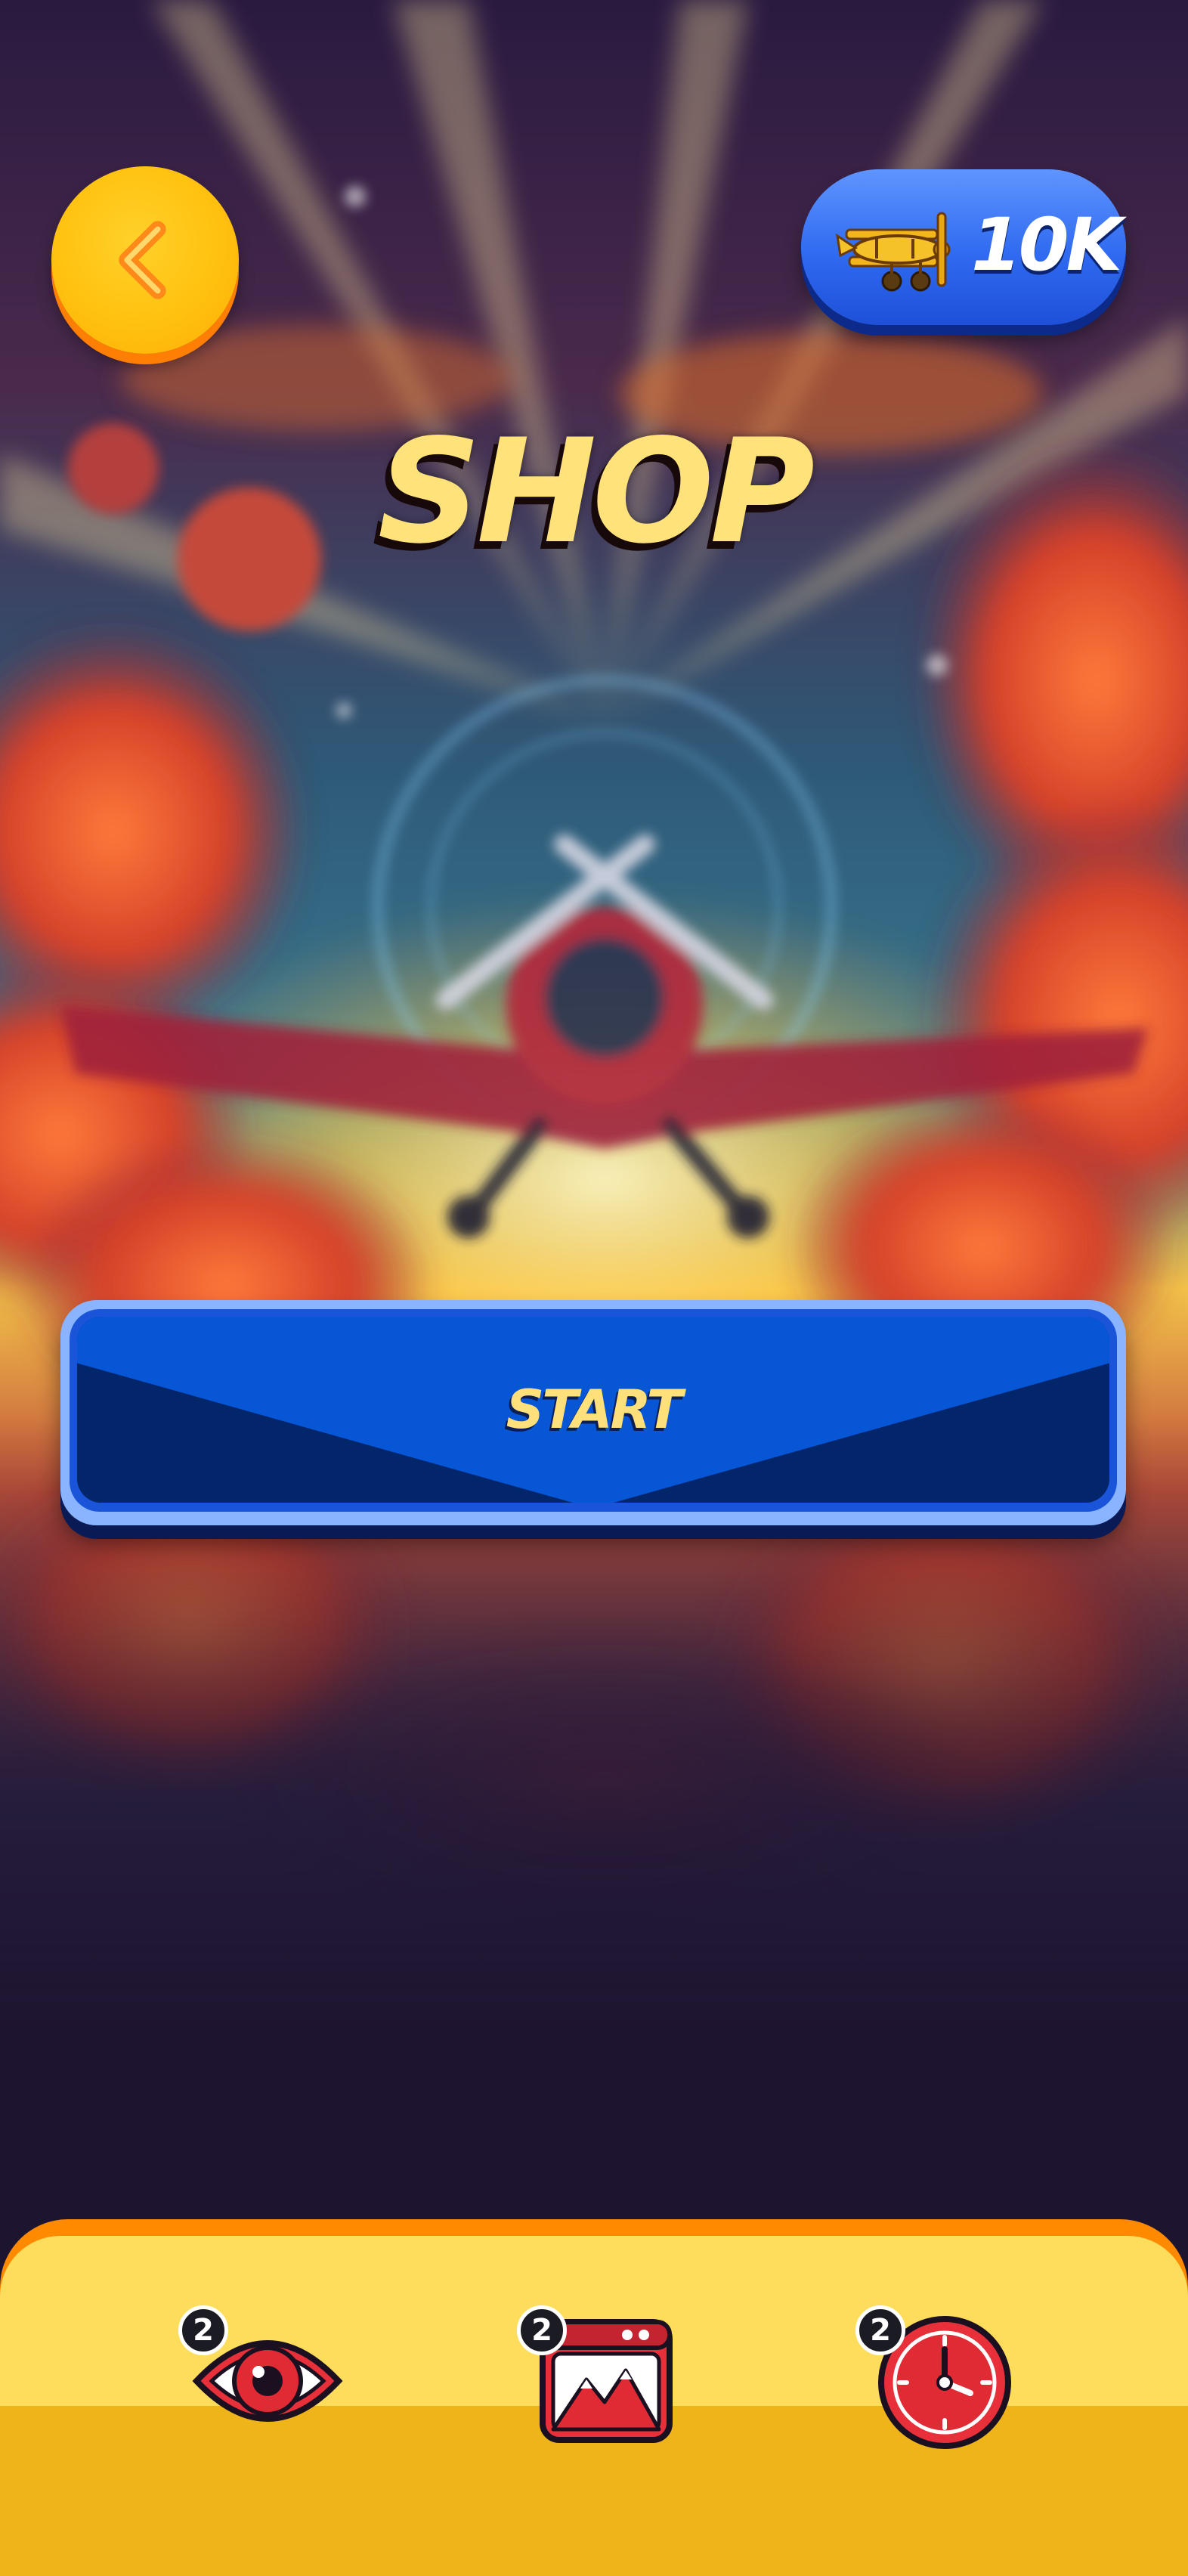 The width and height of the screenshot is (1188, 2576). What do you see at coordinates (600, 2381) in the screenshot?
I see `powerup-landscape: 2` at bounding box center [600, 2381].